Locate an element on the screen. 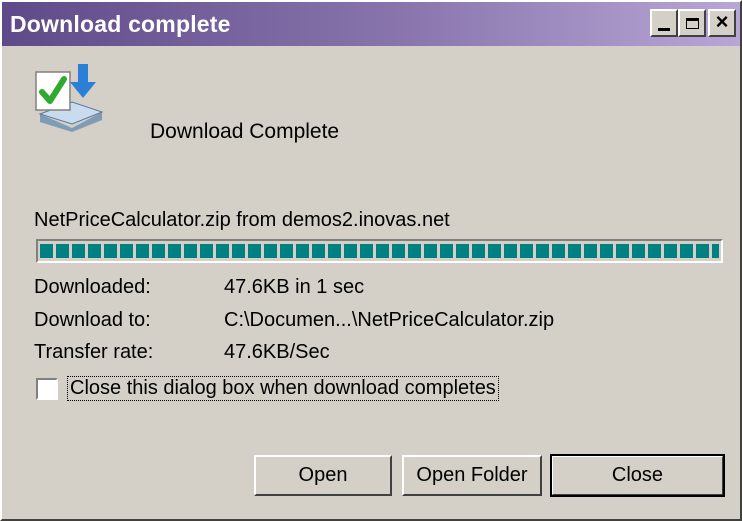 The width and height of the screenshot is (742, 521). maximize-icon is located at coordinates (692, 23).